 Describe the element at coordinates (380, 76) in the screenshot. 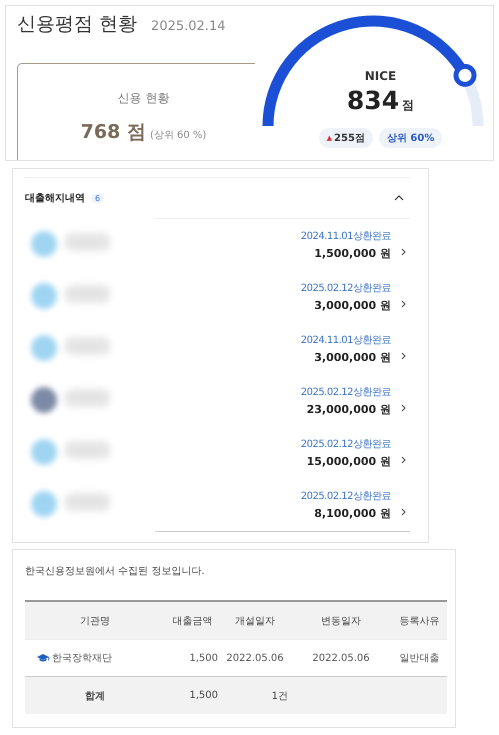

I see `provider-label: NICE` at that location.